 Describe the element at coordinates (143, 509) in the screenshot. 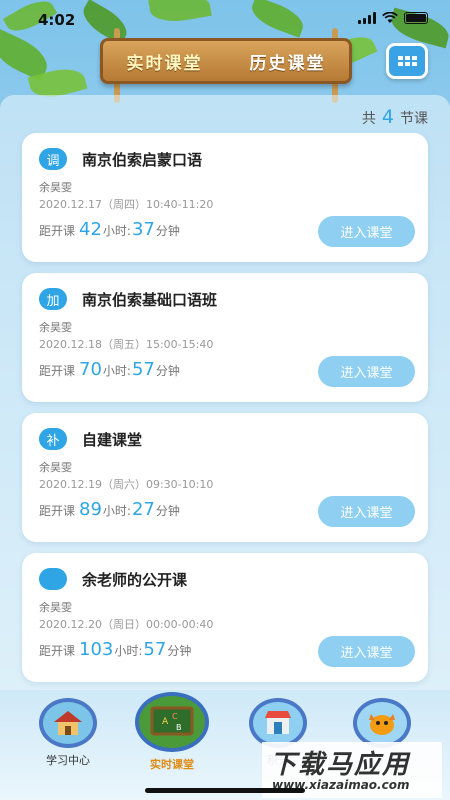

I see `countdown-minutes: 27` at that location.